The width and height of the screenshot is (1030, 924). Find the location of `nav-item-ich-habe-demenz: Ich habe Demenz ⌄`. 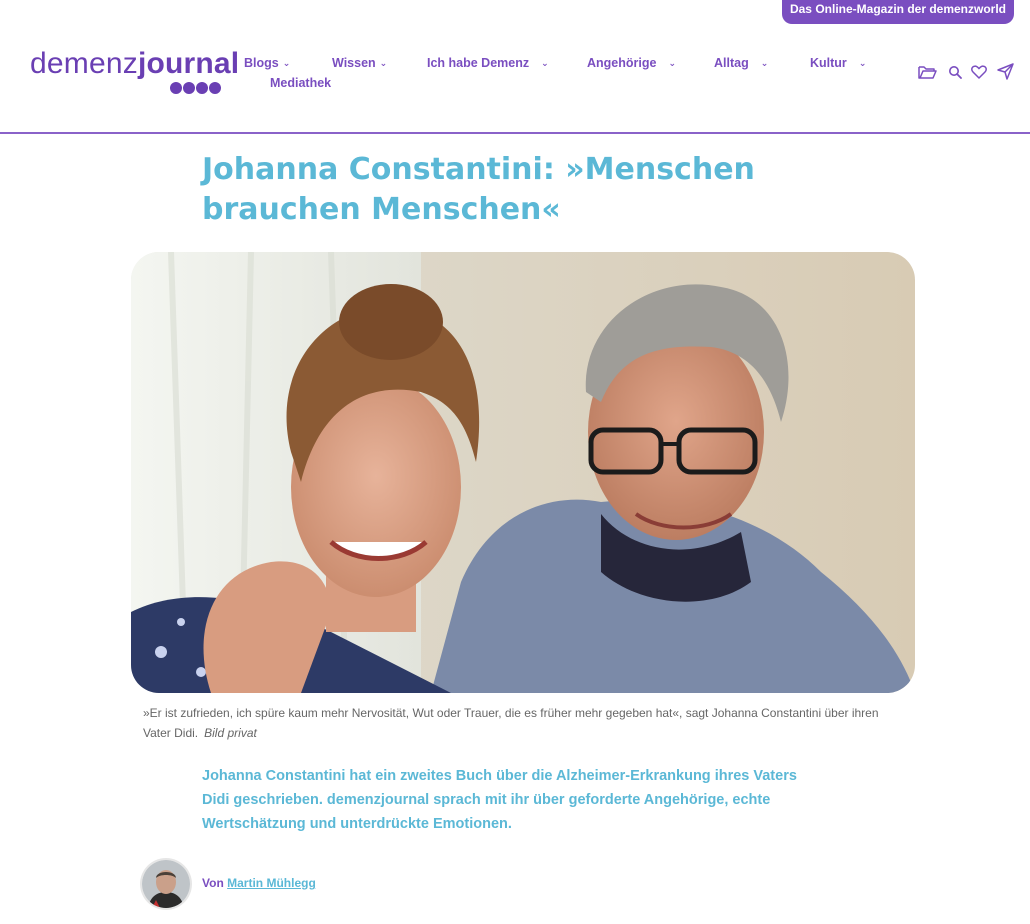

nav-item-ich-habe-demenz: Ich habe Demenz ⌄ is located at coordinates (488, 63).